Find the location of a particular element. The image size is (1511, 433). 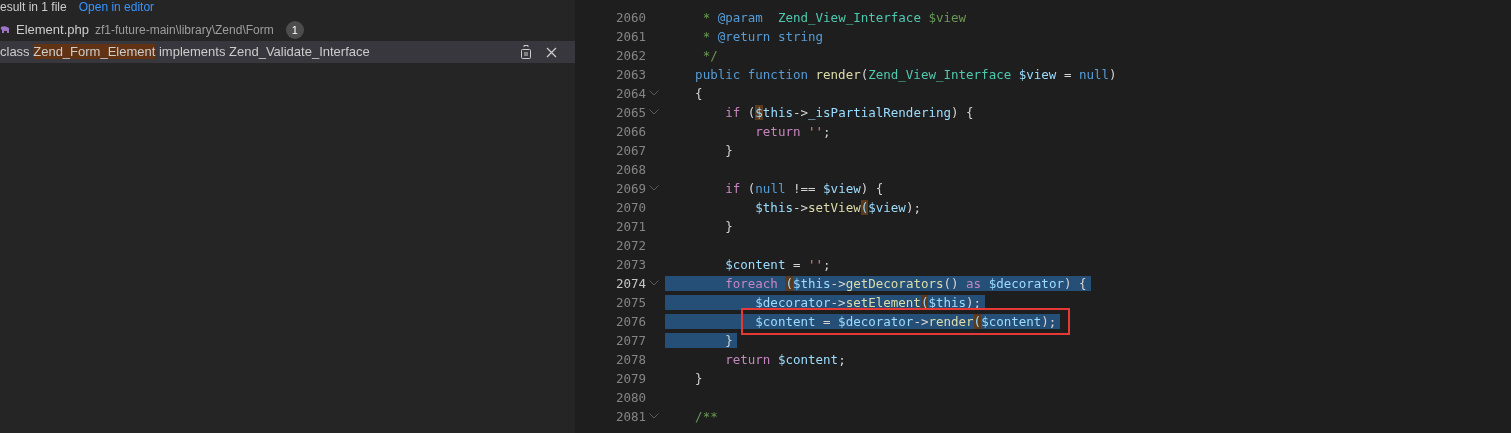

search-result-row: class Zend_Form_Element implements Zend_Validate_Interface is located at coordinates (287, 52).